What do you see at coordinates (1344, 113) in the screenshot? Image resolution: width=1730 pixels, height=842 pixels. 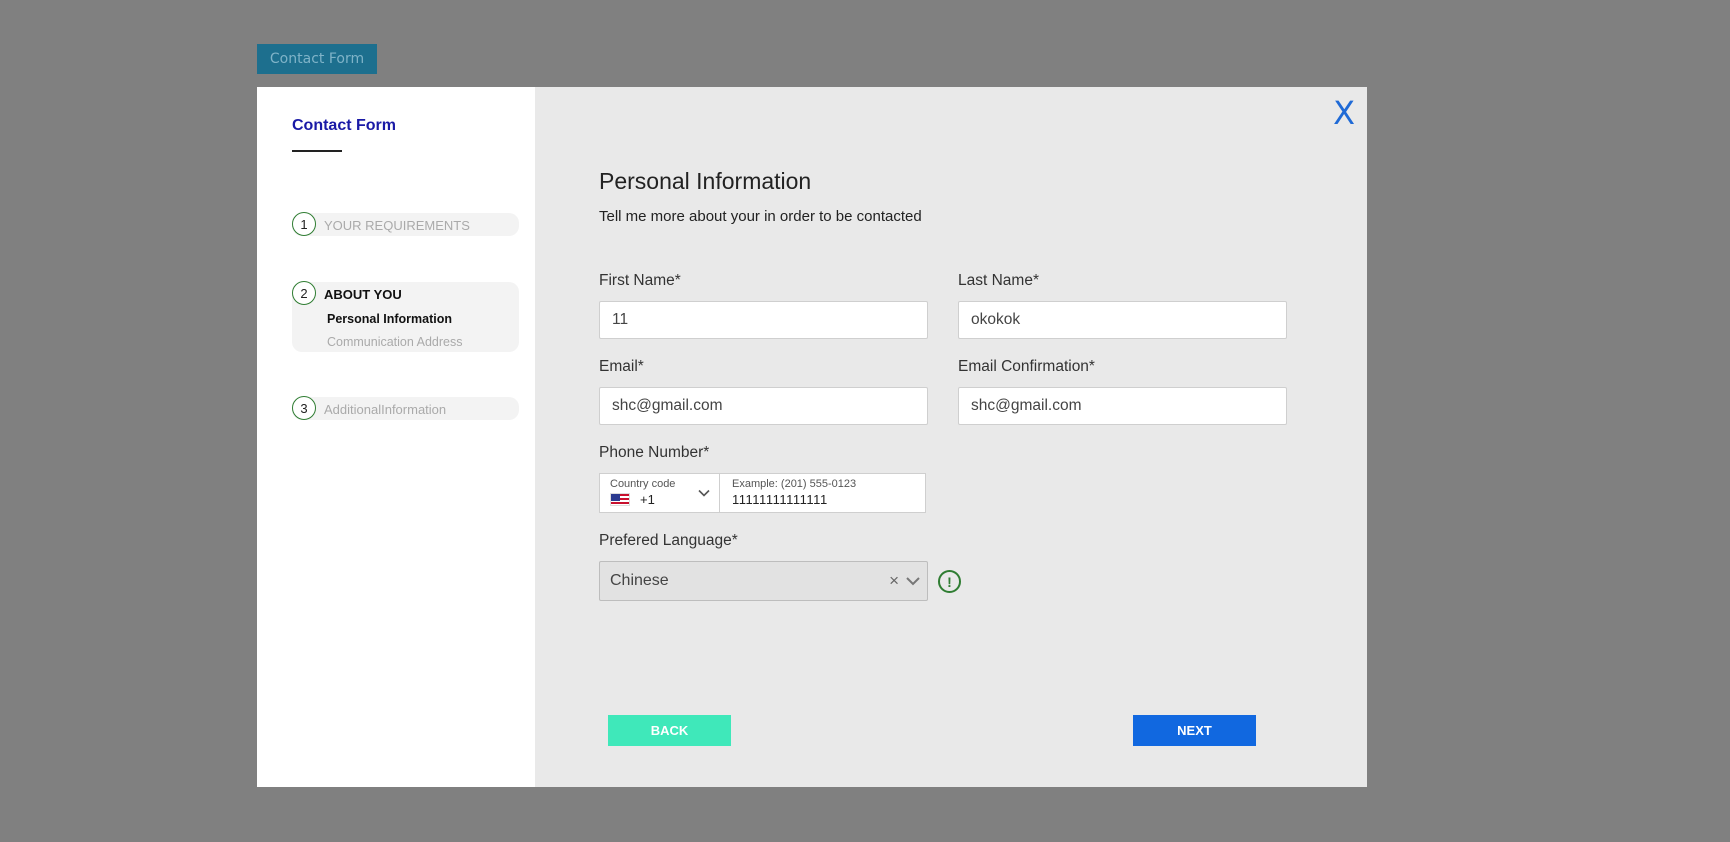 I see `close-icon: X` at bounding box center [1344, 113].